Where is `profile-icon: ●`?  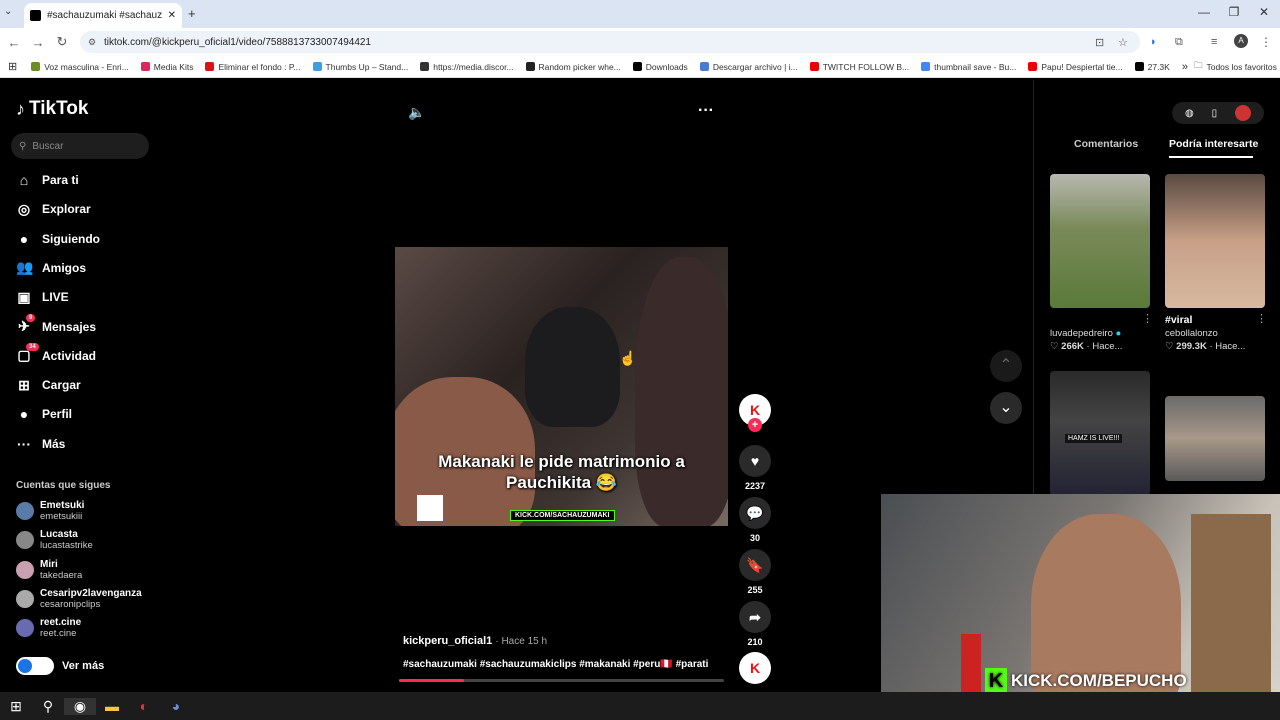
profile-icon: ● is located at coordinates (24, 414).